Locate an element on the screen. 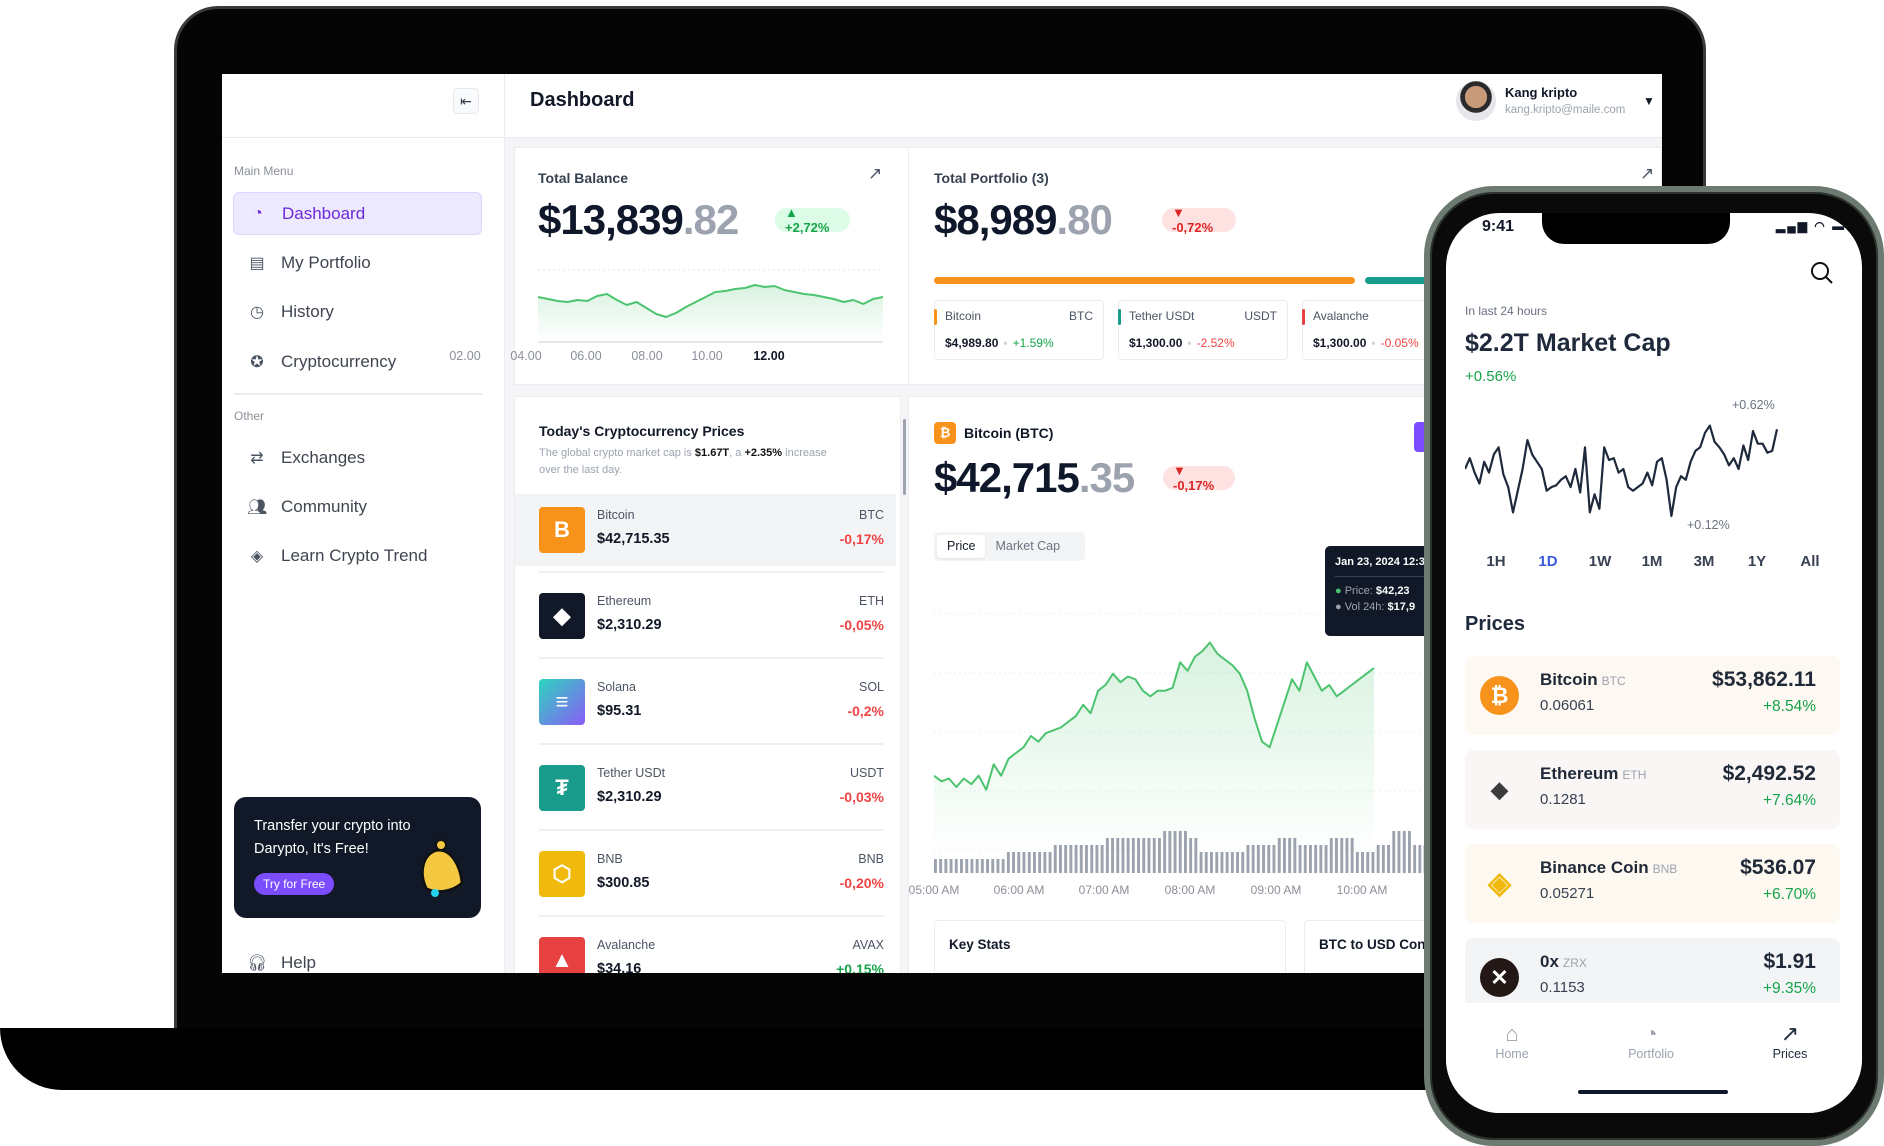 The image size is (1884, 1146). sidebar-item-learn-crypto-trend: ◈ Learn Crypto Trend is located at coordinates (357, 555).